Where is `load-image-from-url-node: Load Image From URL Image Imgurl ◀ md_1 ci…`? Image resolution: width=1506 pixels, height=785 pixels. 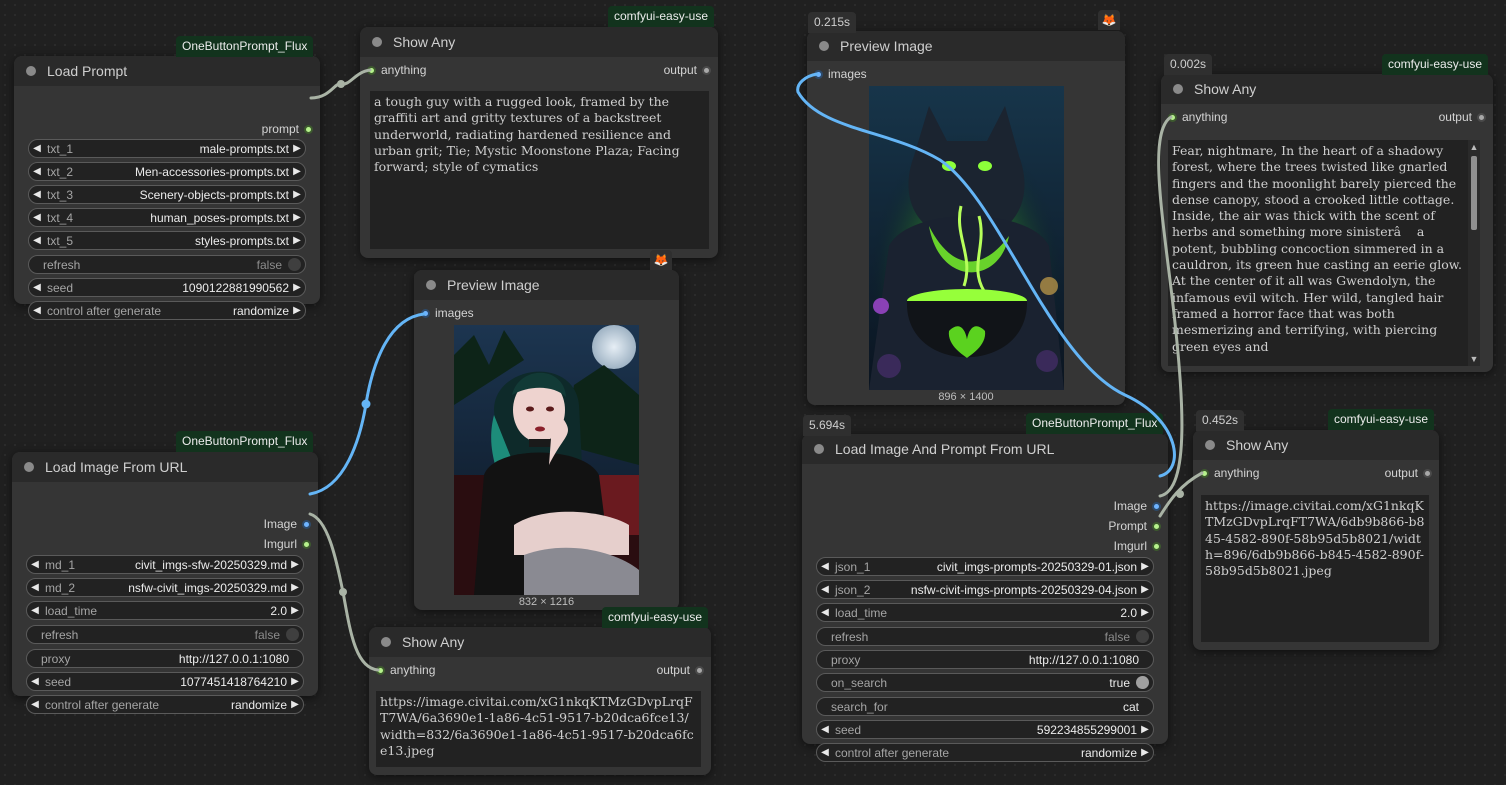
load-image-from-url-node: Load Image From URL Image Imgurl ◀ md_1 ci… is located at coordinates (165, 583).